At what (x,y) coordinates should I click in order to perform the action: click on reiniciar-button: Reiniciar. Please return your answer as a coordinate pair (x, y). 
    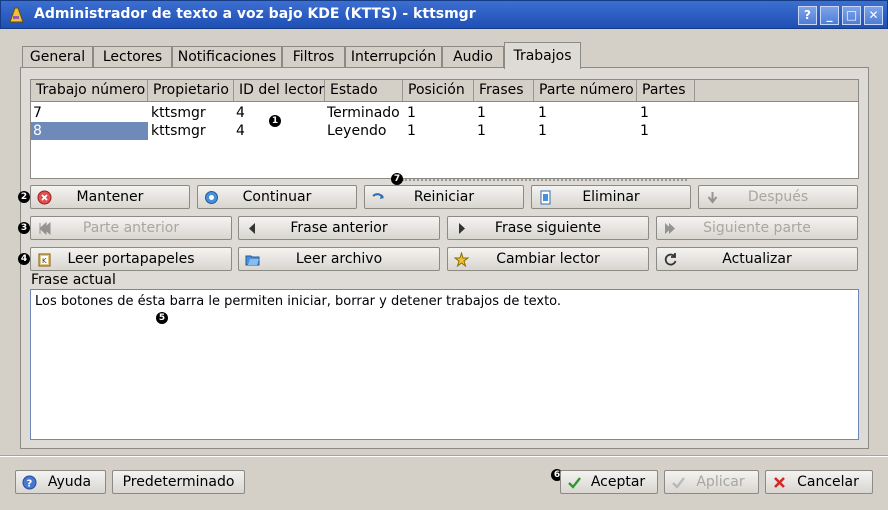
    Looking at the image, I should click on (444, 197).